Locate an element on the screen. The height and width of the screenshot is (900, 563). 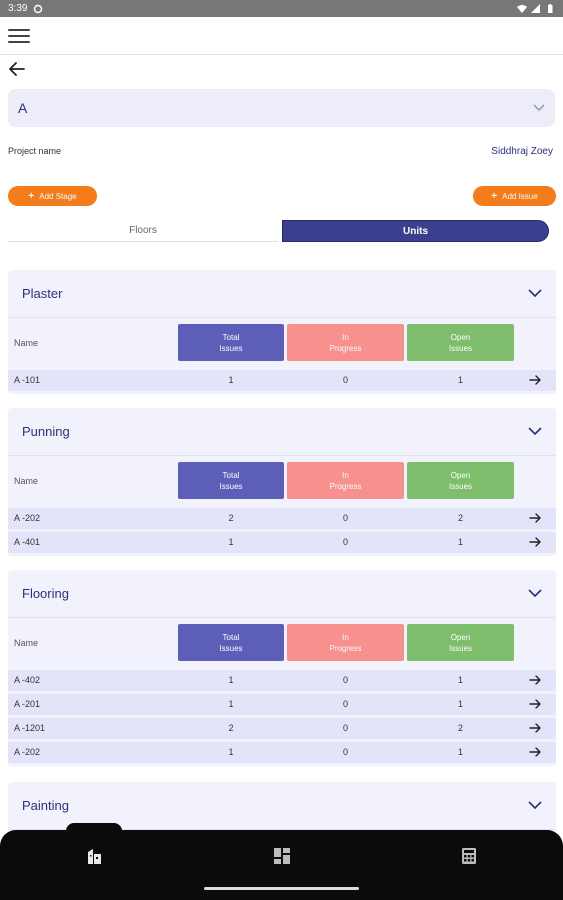
table-header: Name Total Issues In Progress Open Issues is located at coordinates (282, 344).